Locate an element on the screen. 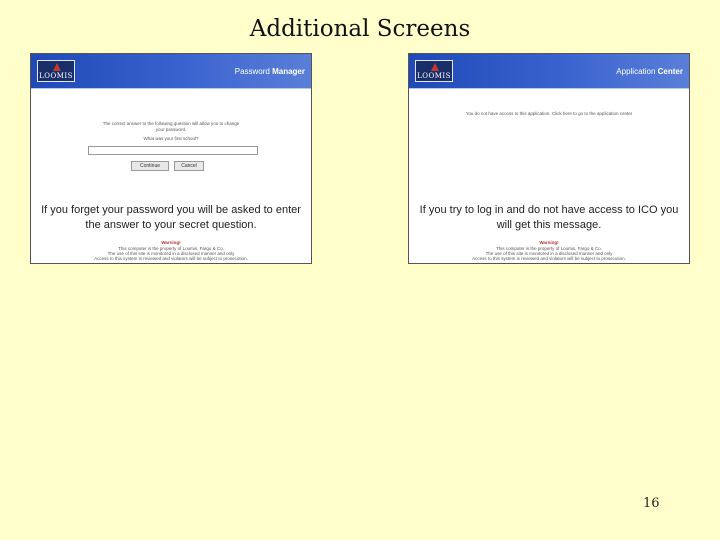  app-title: Password Manager is located at coordinates (270, 71).